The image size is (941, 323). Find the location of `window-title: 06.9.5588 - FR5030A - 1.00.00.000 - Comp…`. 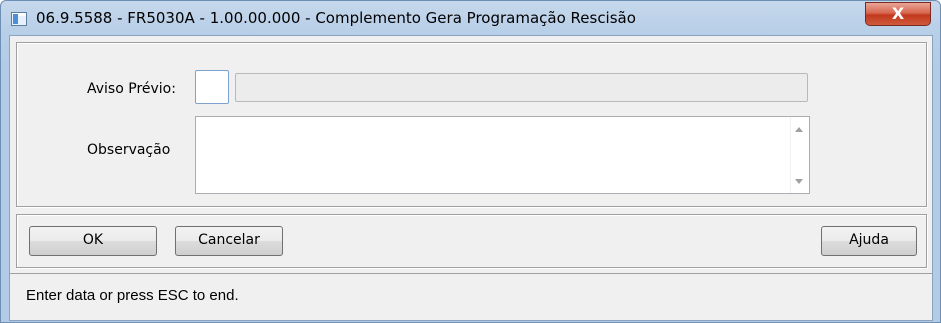

window-title: 06.9.5588 - FR5030A - 1.00.00.000 - Comp… is located at coordinates (336, 18).